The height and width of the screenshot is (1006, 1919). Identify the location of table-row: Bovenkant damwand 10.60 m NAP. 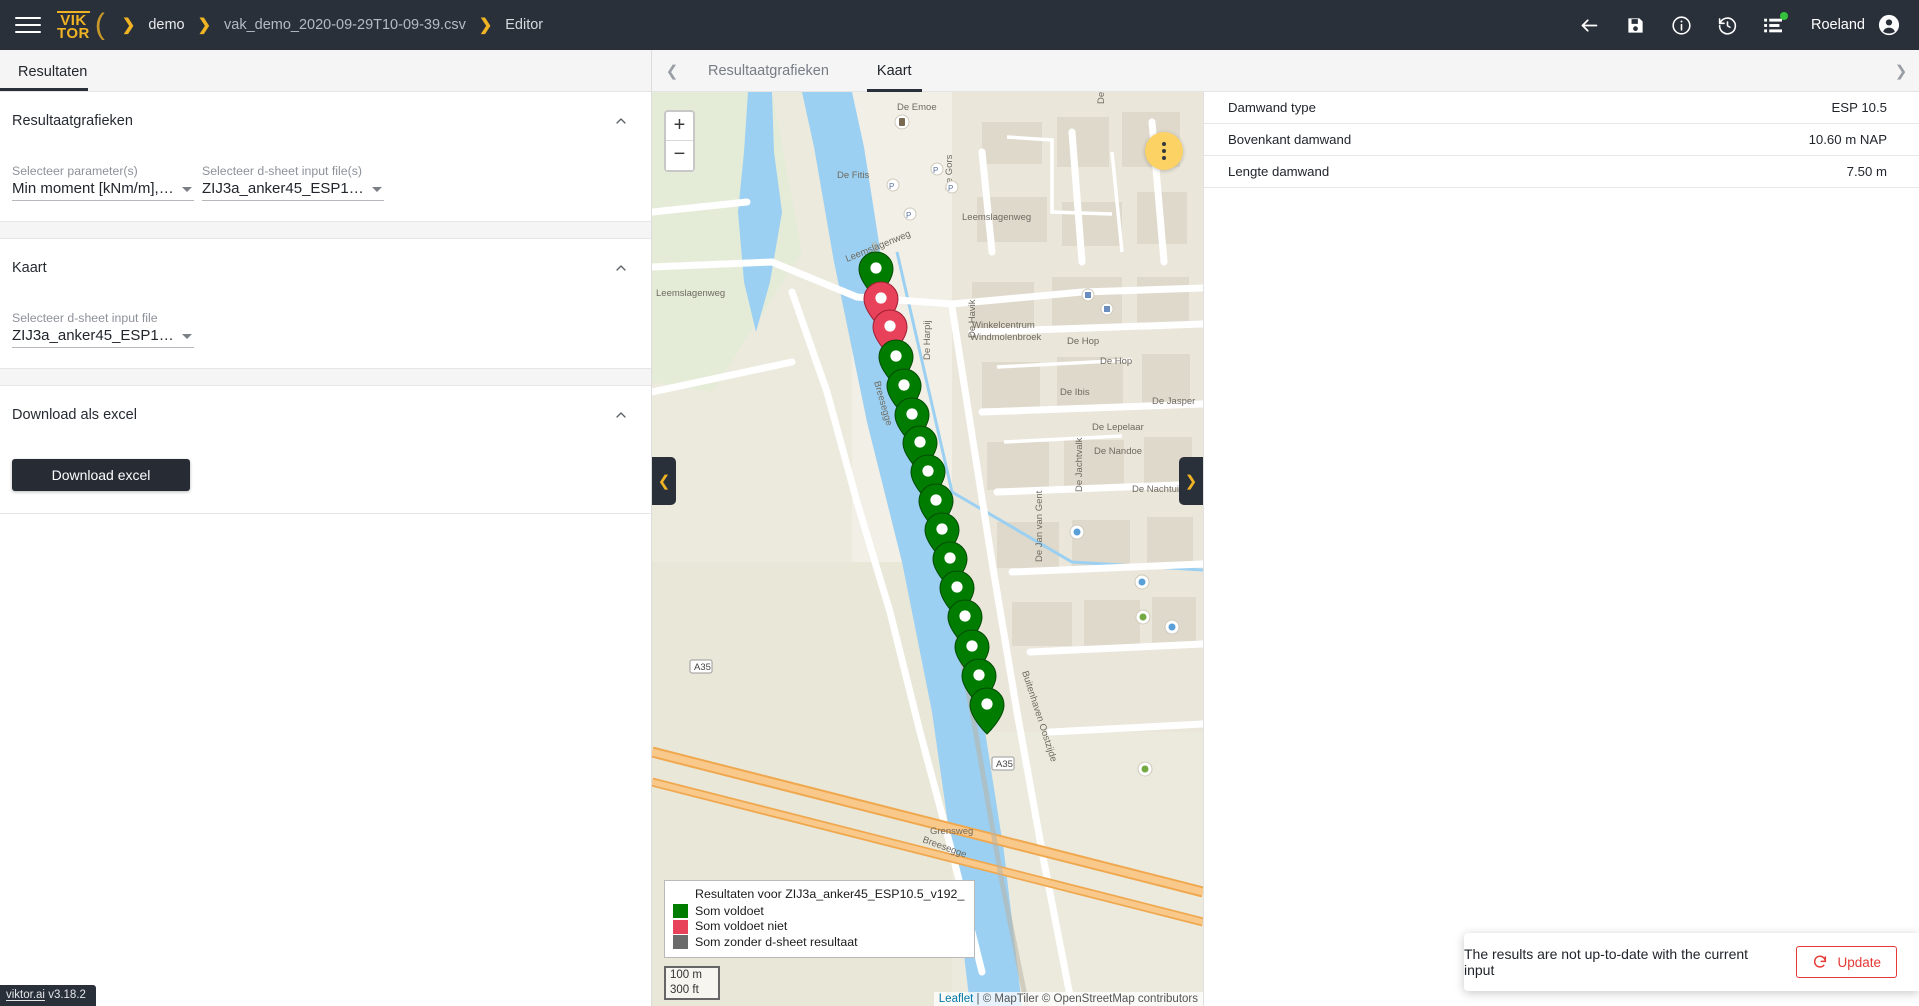
(1561, 140).